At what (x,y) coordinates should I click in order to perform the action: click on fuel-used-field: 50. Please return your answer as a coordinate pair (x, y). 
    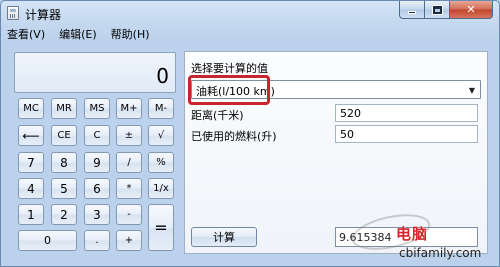
    Looking at the image, I should click on (406, 134).